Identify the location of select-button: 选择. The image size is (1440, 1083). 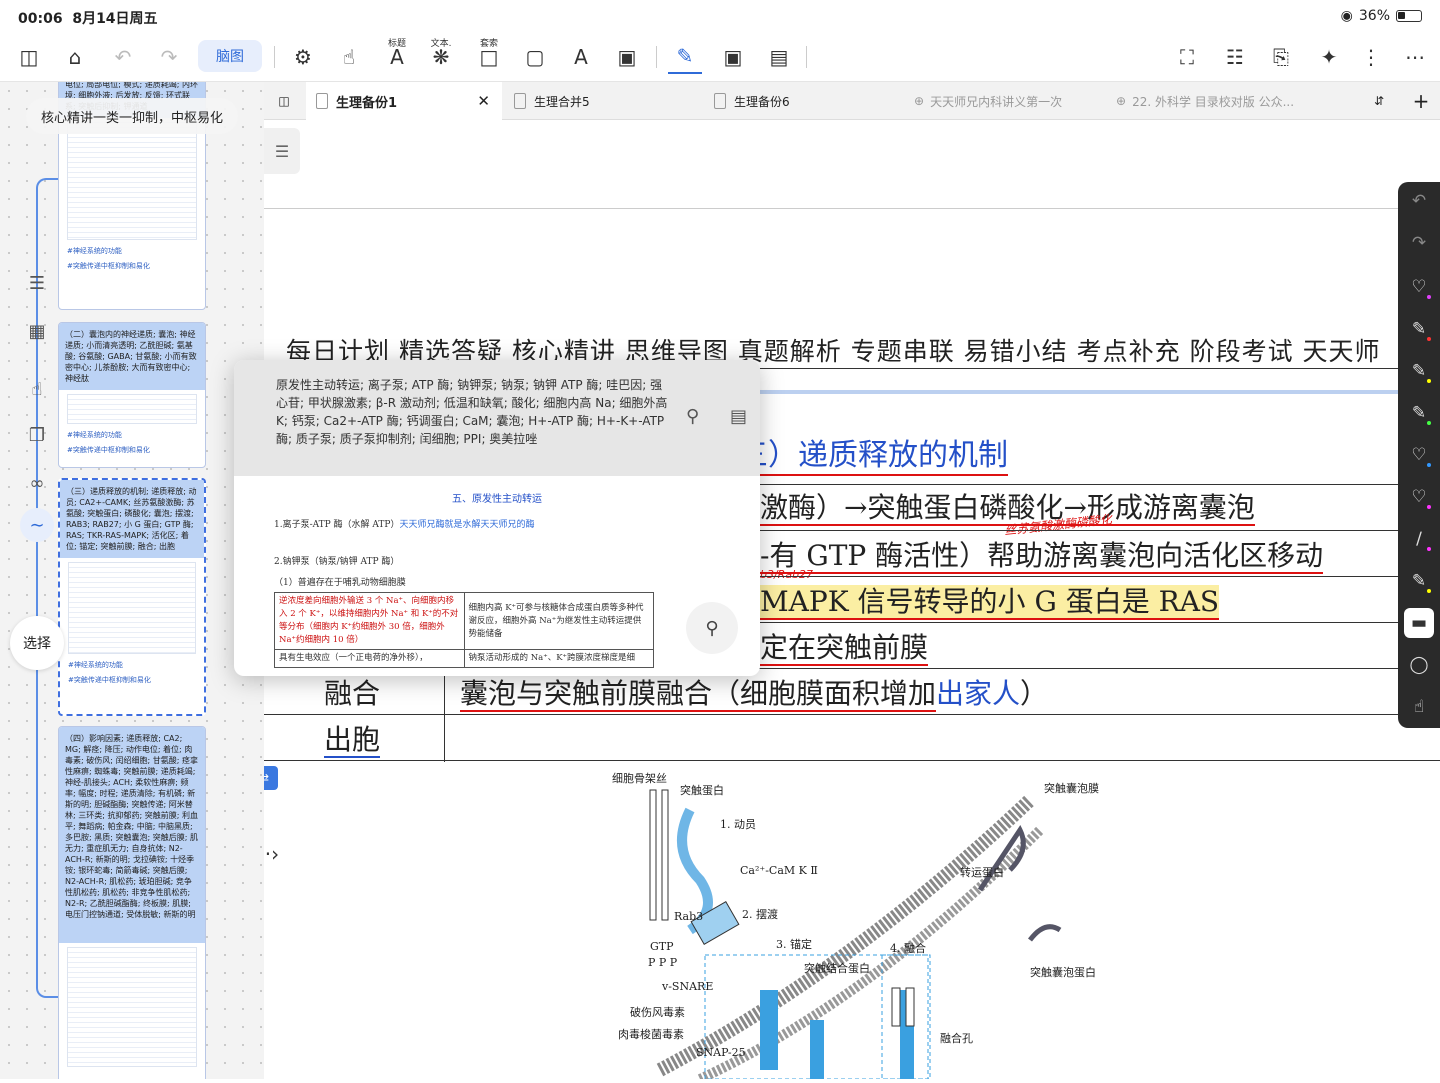
(37, 643).